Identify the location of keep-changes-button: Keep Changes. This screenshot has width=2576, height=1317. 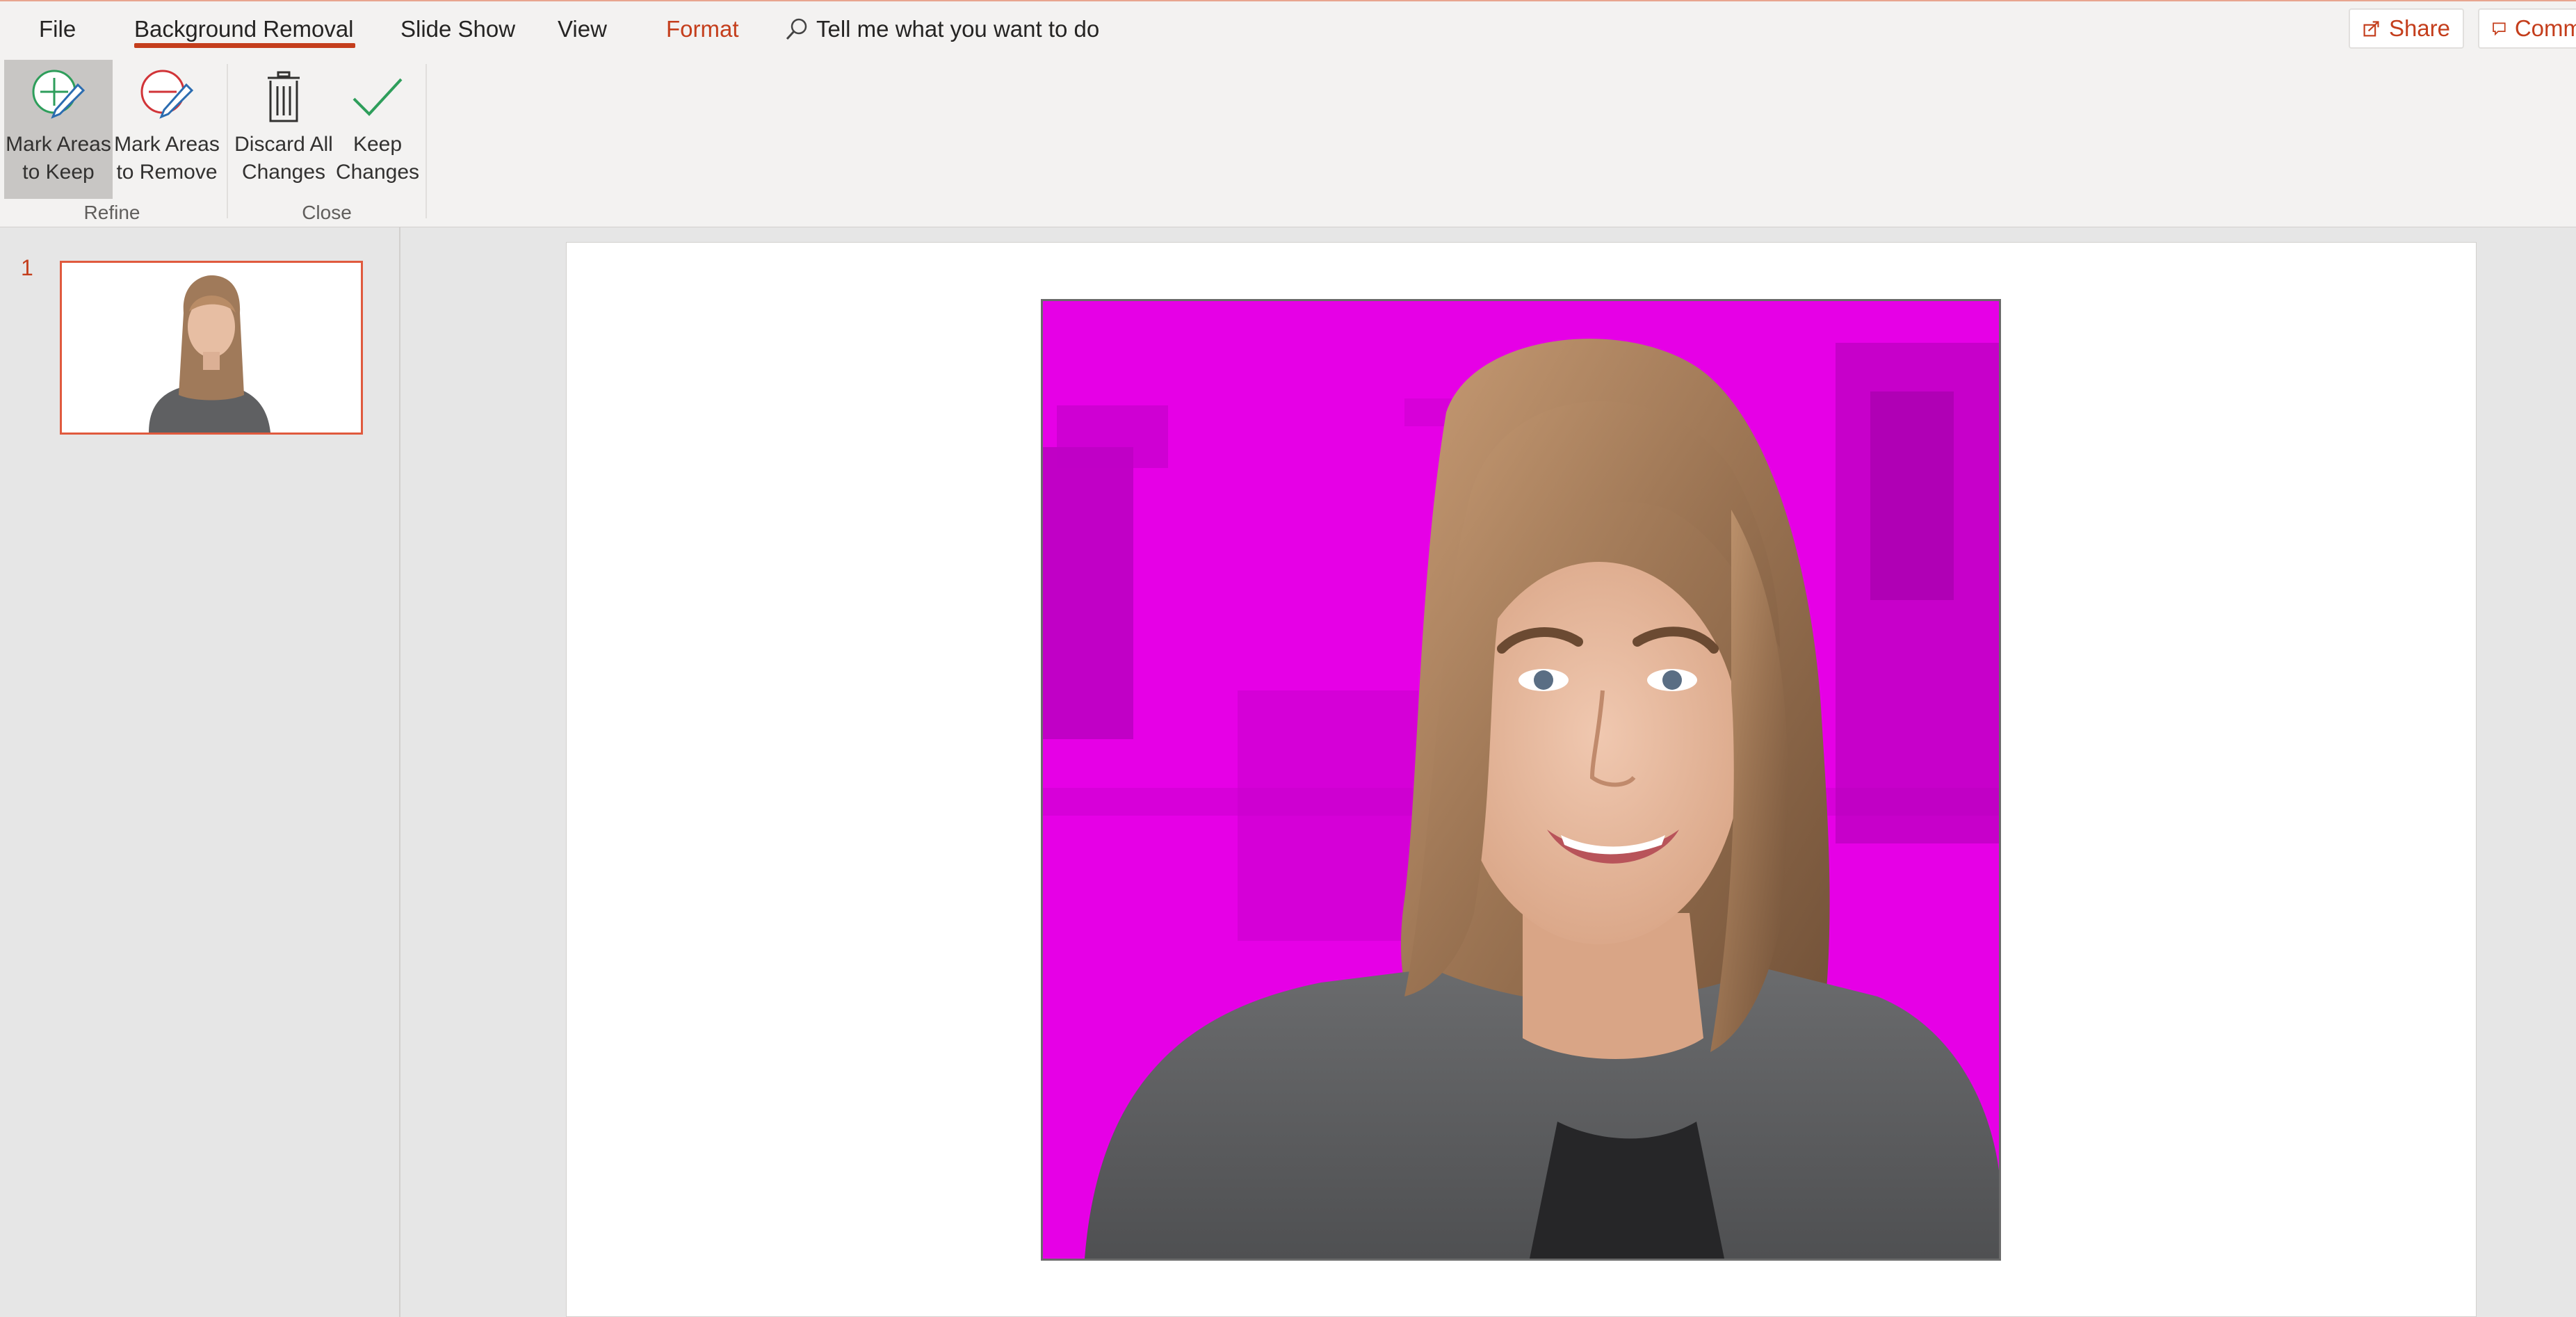
(377, 129).